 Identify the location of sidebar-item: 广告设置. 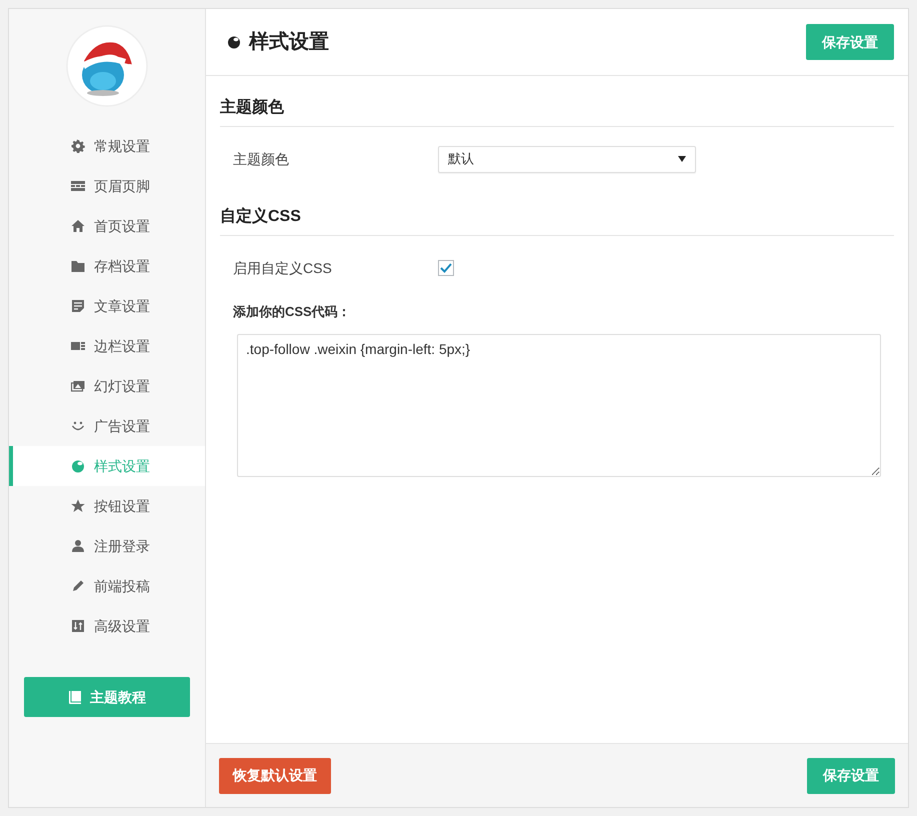
(107, 426).